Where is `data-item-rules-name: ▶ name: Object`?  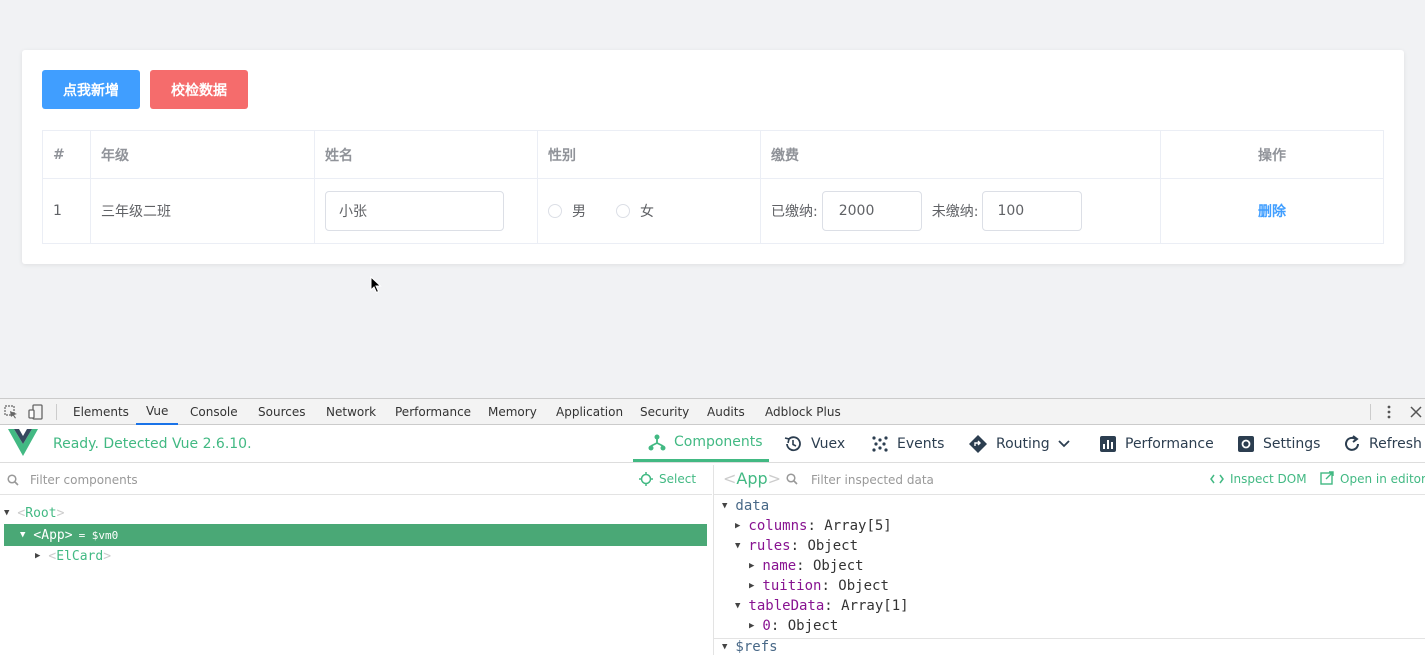
data-item-rules-name: ▶ name: Object is located at coordinates (806, 566).